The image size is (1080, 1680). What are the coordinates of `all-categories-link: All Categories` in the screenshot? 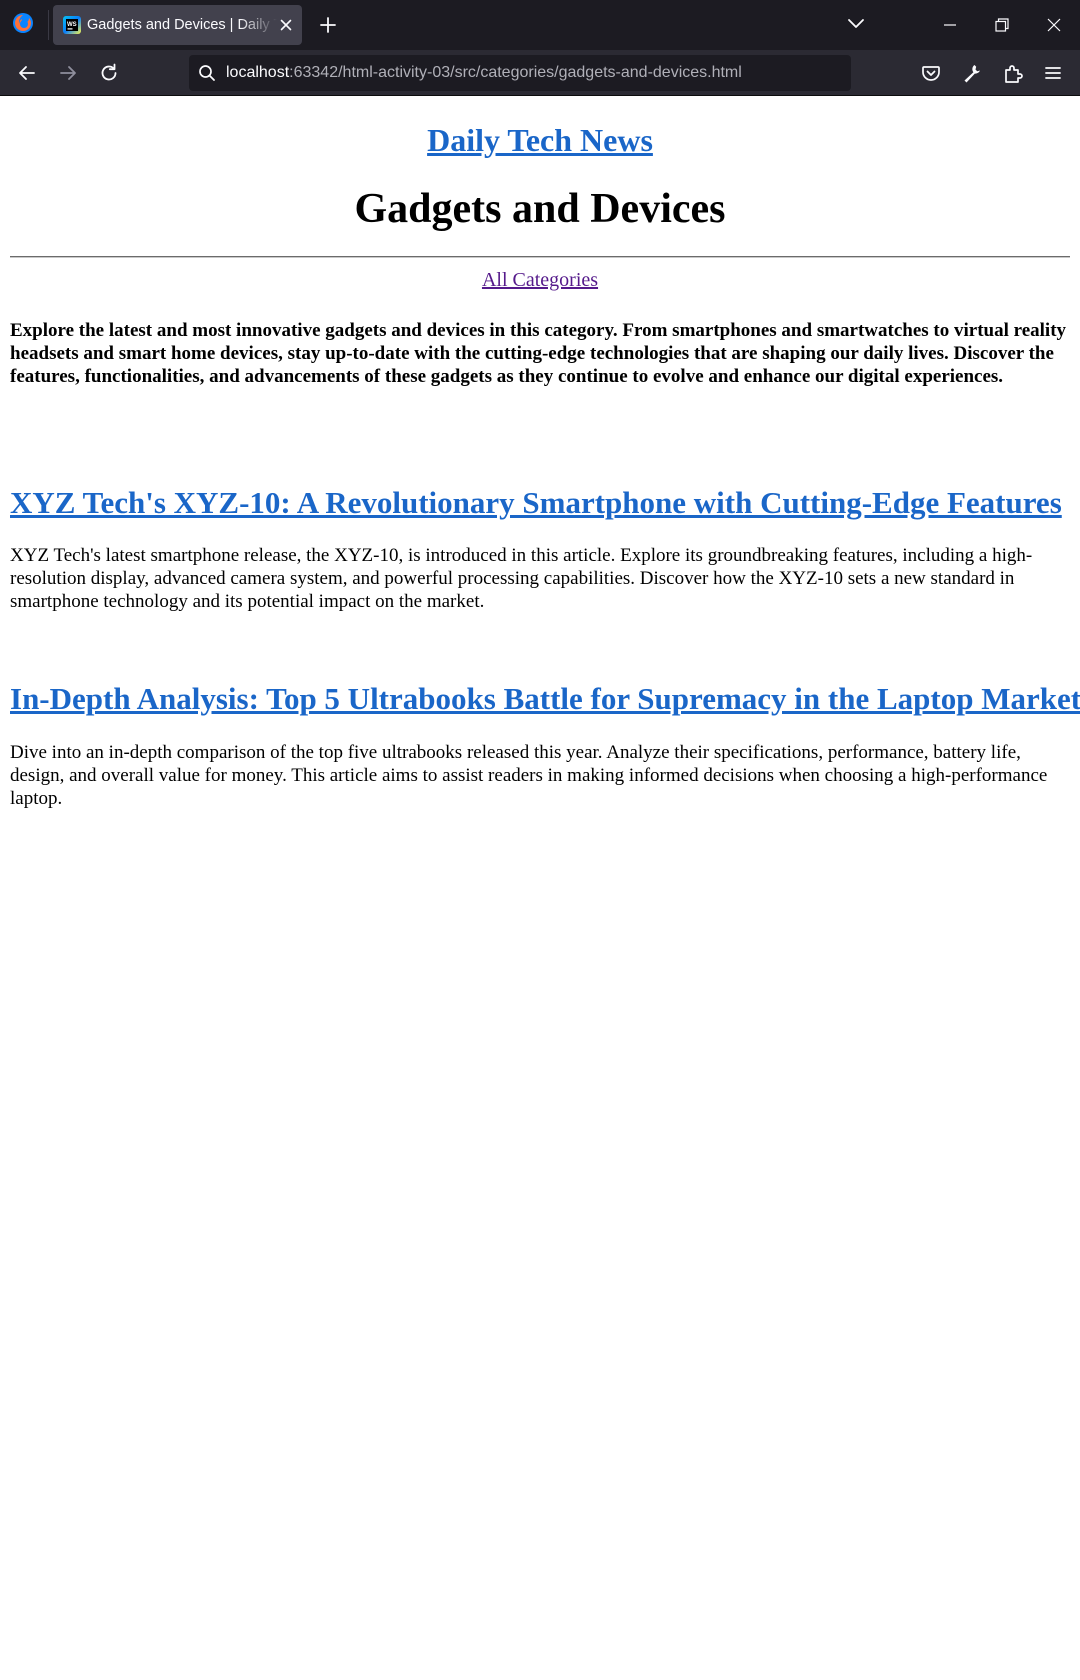 It's located at (540, 280).